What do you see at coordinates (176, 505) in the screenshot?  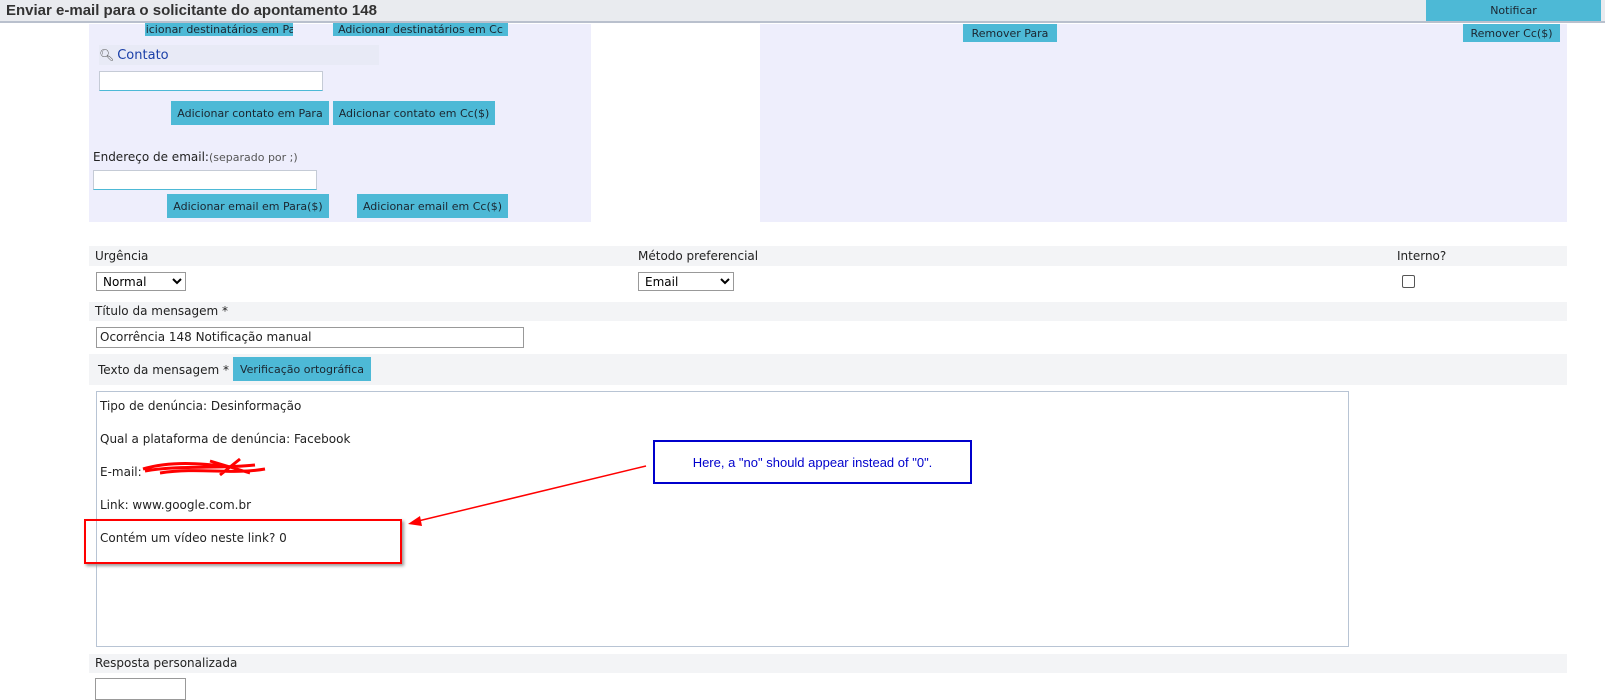 I see `body-line: Link: www.google.com.br` at bounding box center [176, 505].